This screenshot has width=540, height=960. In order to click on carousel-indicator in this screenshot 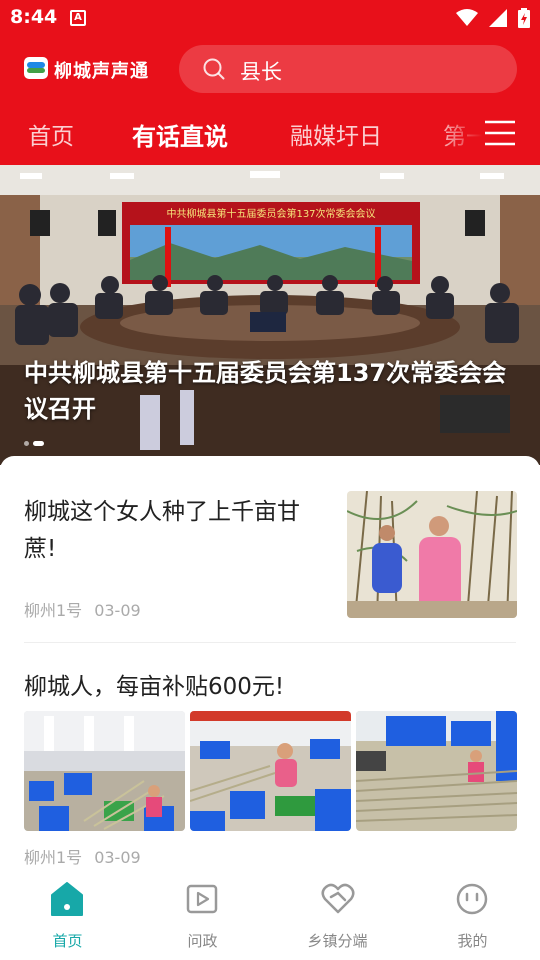, I will do `click(36, 442)`.